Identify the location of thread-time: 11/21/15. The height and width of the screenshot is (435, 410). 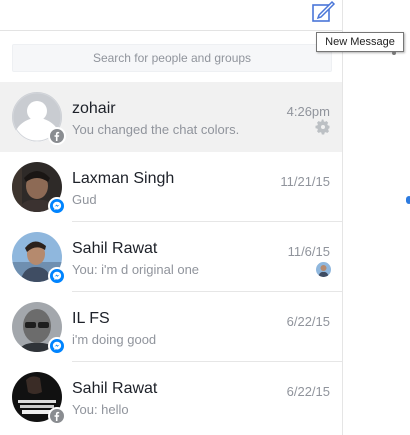
(305, 181).